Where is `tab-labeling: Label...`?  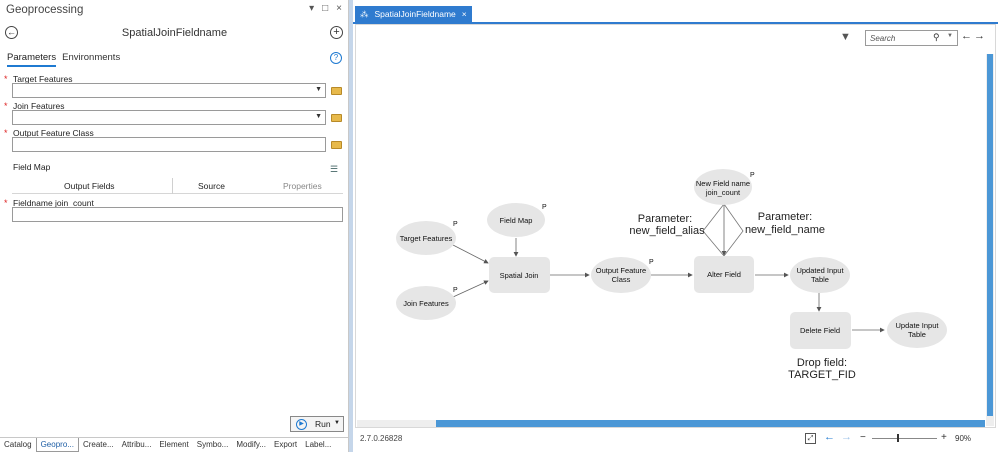 tab-labeling: Label... is located at coordinates (318, 445).